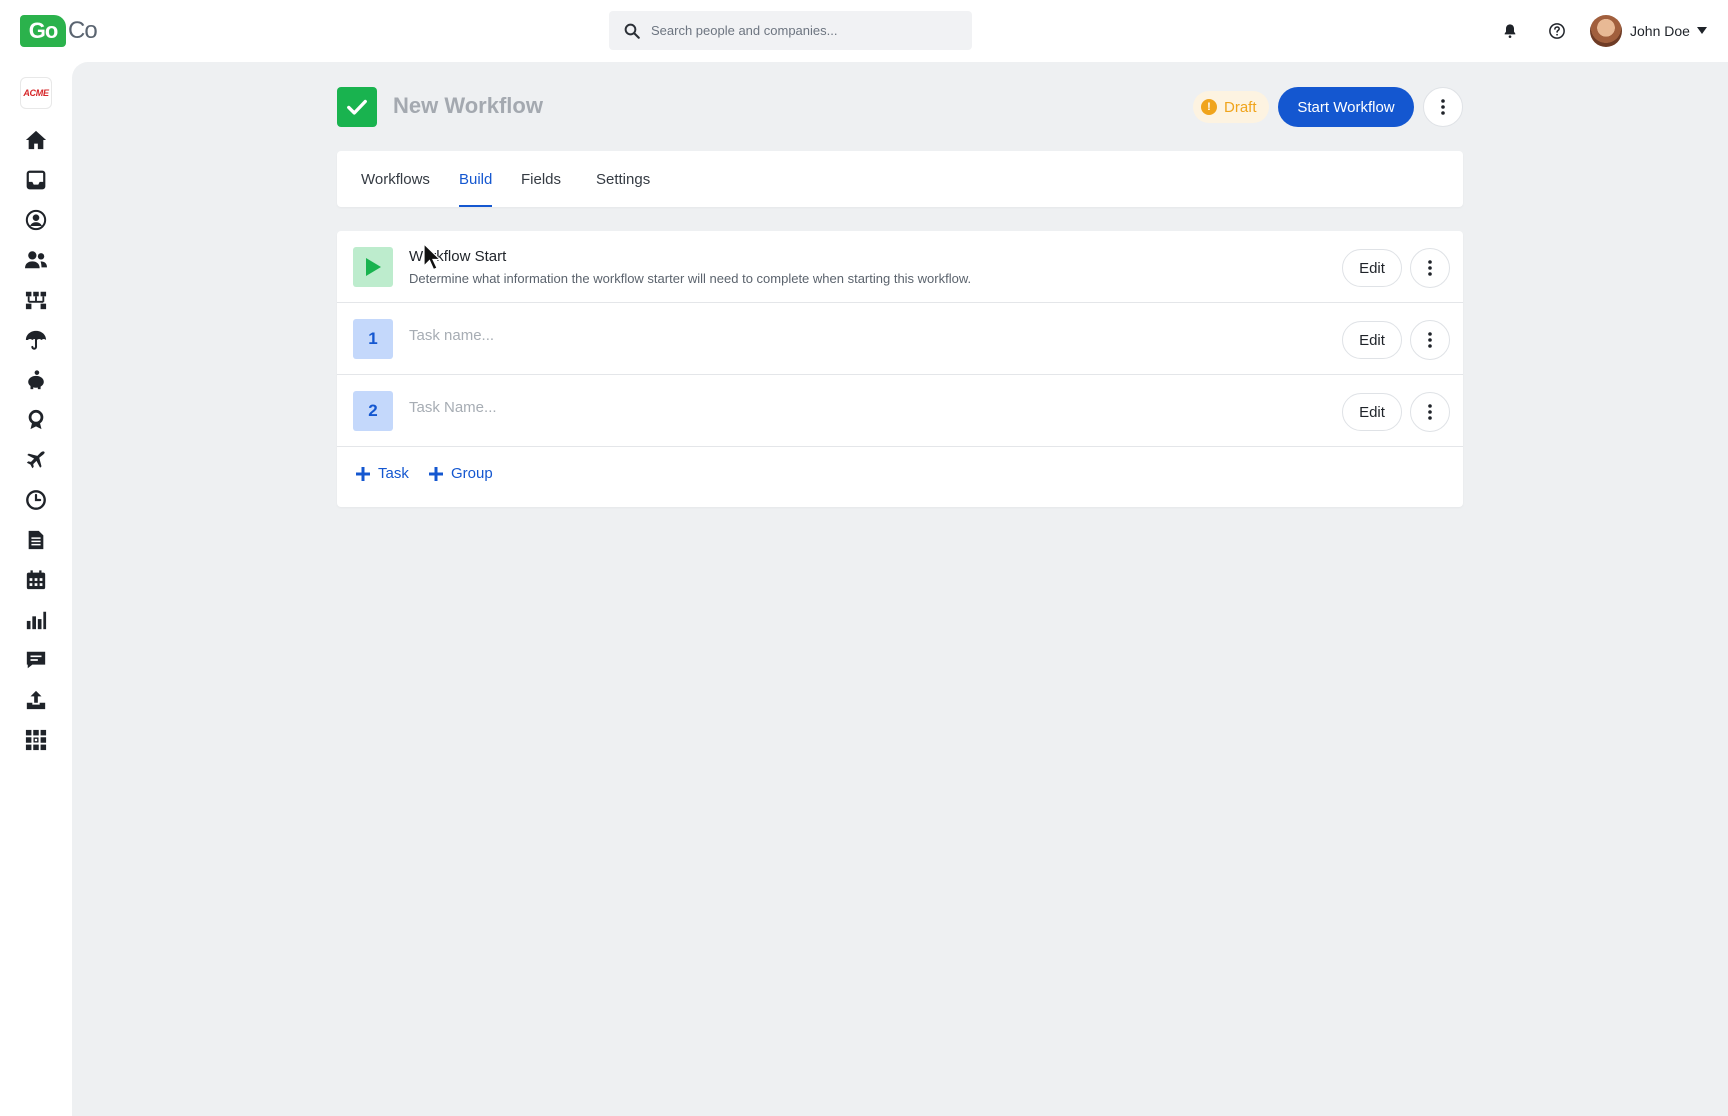  I want to click on search-icon, so click(632, 31).